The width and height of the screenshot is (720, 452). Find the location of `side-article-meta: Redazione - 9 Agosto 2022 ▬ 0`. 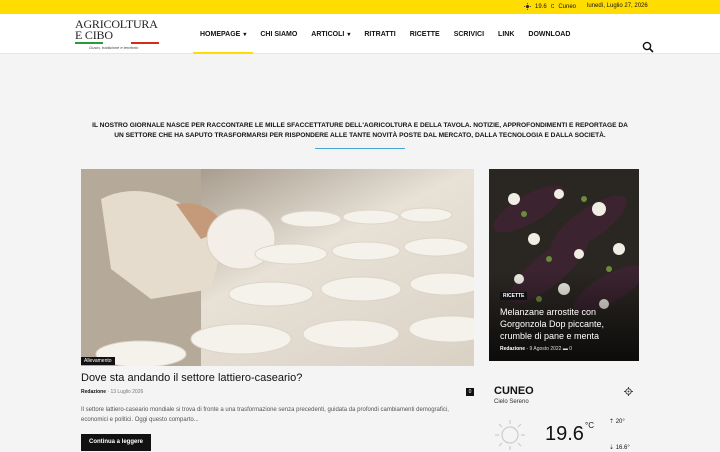

side-article-meta: Redazione - 9 Agosto 2022 ▬ 0 is located at coordinates (536, 349).